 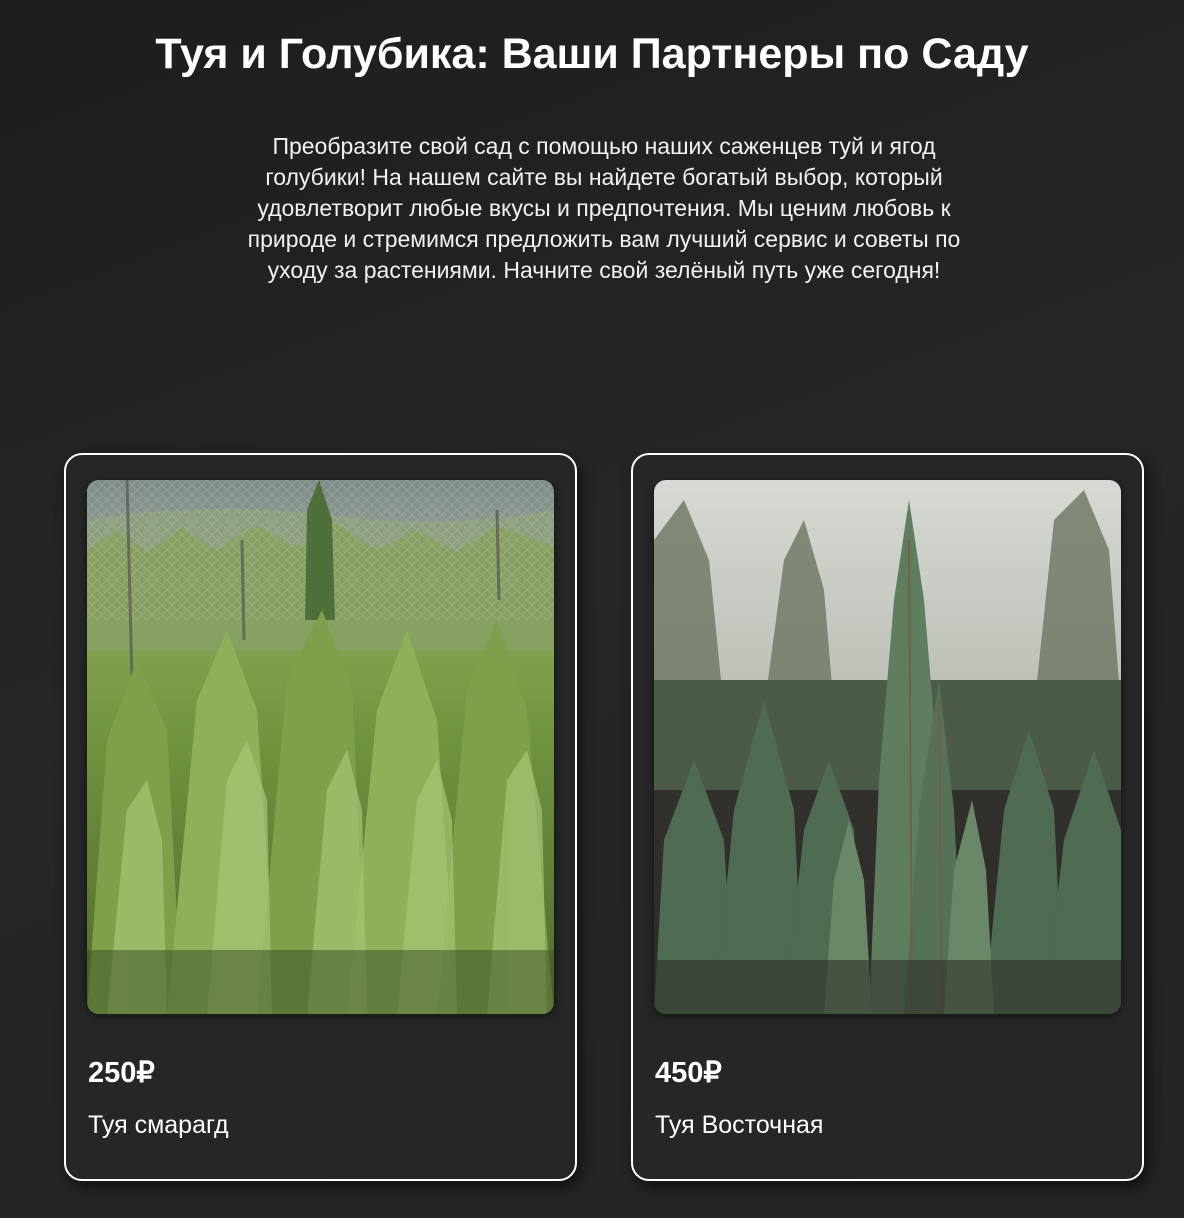 I want to click on page-title: Туя и Голубика: Ваши Партнеры по Саду, so click(x=592, y=54).